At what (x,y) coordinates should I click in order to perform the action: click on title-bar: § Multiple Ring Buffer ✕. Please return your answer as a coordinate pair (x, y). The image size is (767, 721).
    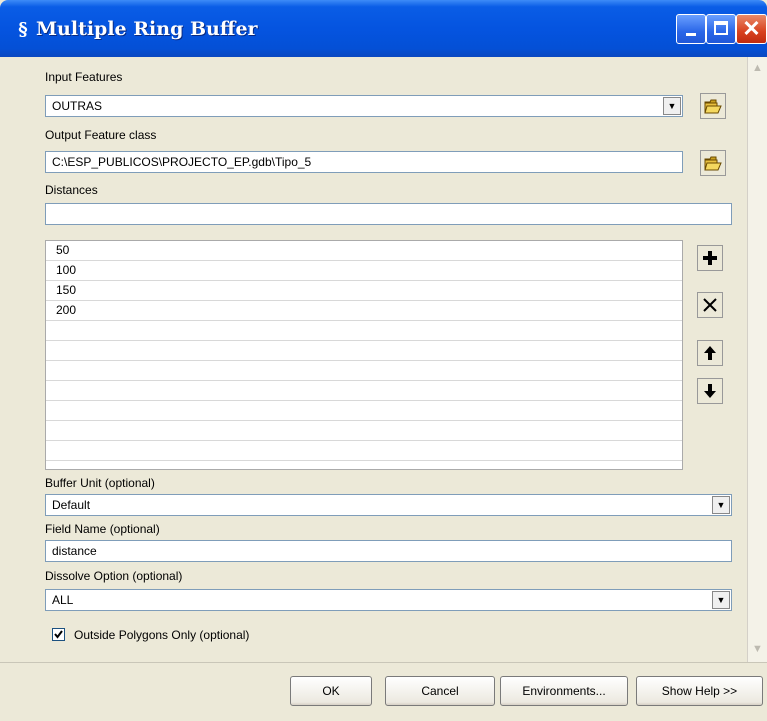
    Looking at the image, I should click on (383, 28).